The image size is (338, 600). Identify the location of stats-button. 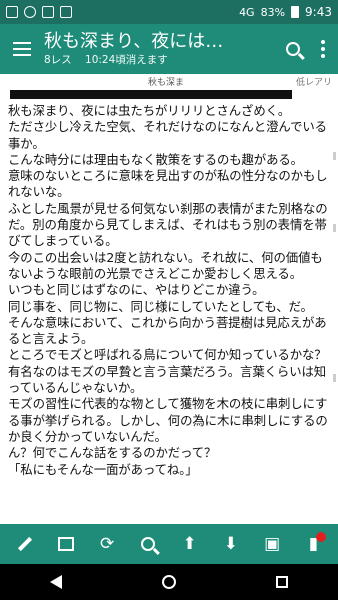
(66, 544).